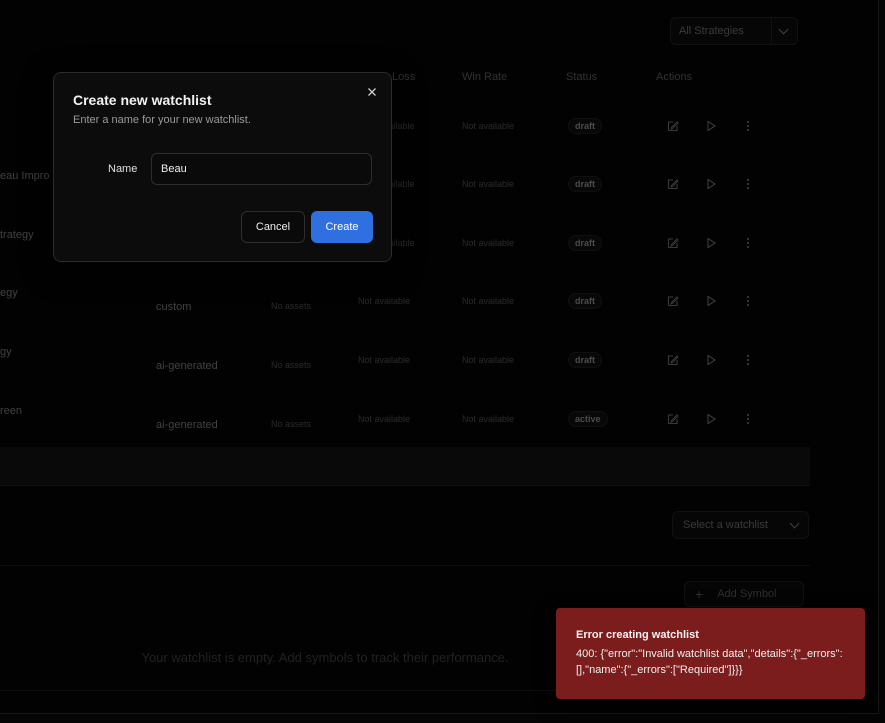 The image size is (885, 723). Describe the element at coordinates (25, 176) in the screenshot. I see `strategy-name: eau Impro` at that location.